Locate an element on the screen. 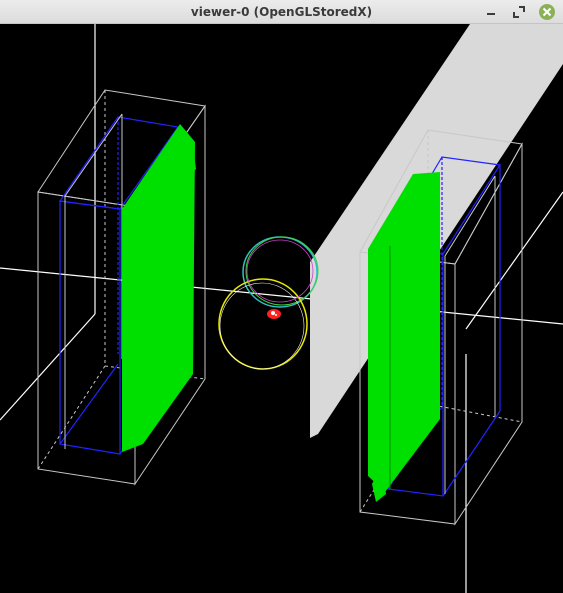  close-button is located at coordinates (547, 12).